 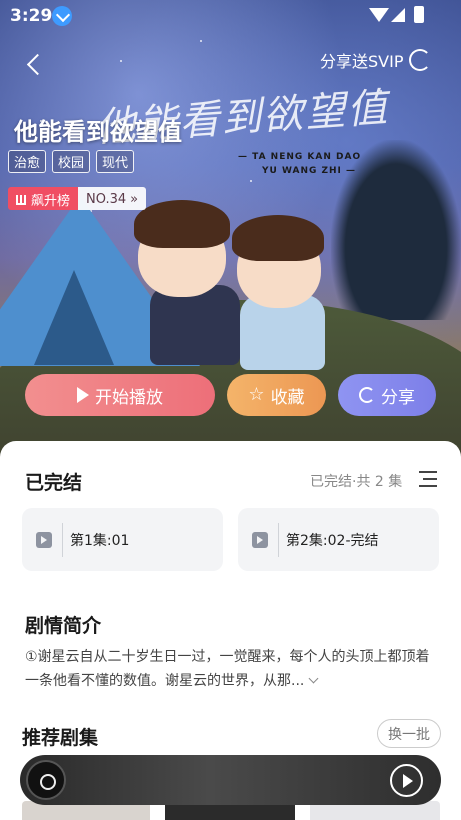 What do you see at coordinates (379, 15) in the screenshot?
I see `wifi-icon` at bounding box center [379, 15].